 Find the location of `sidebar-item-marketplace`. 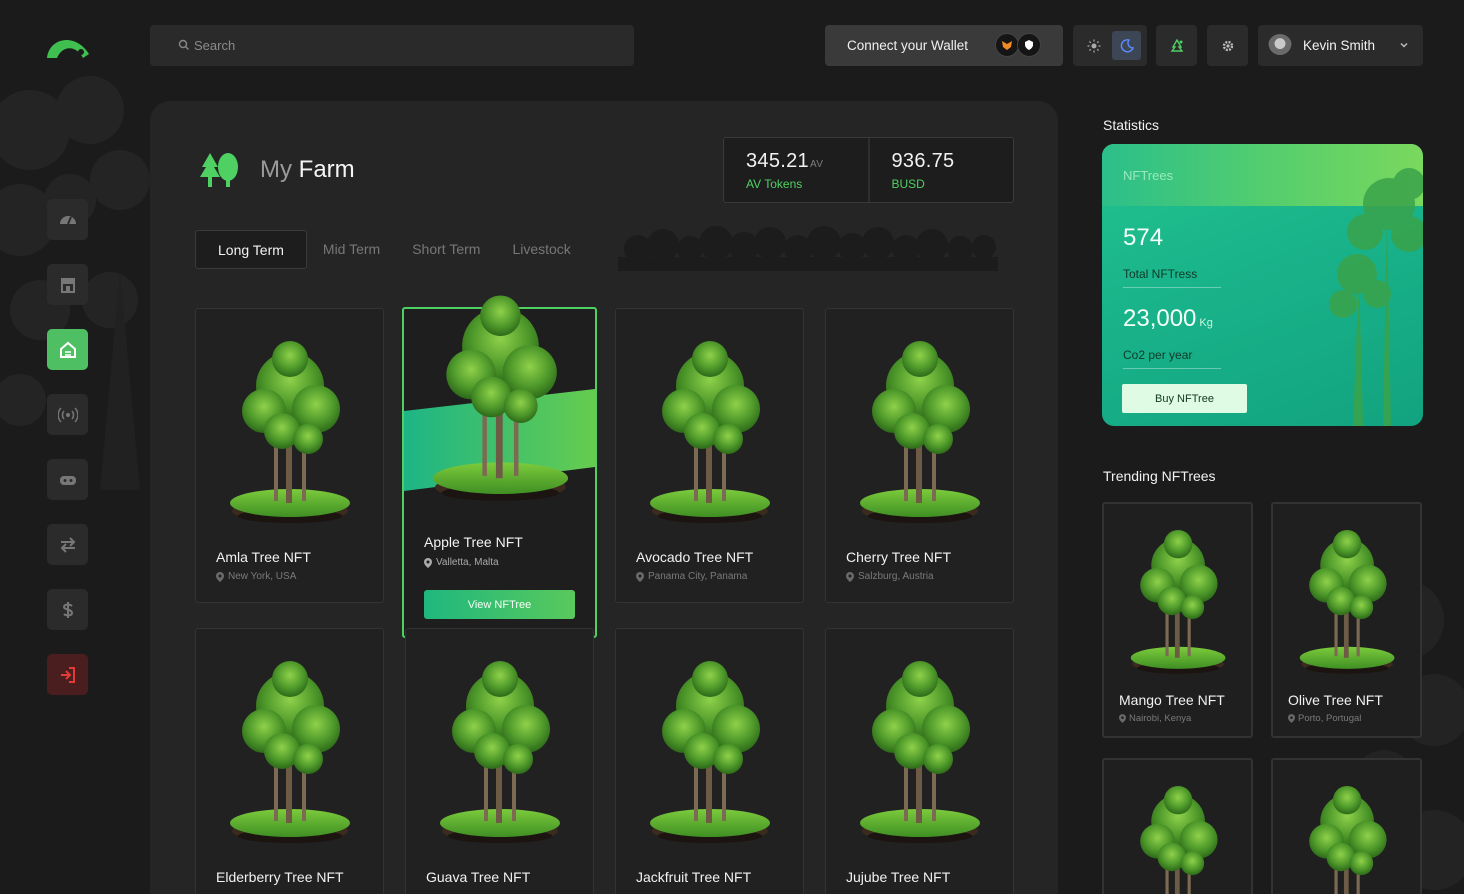

sidebar-item-marketplace is located at coordinates (67, 284).